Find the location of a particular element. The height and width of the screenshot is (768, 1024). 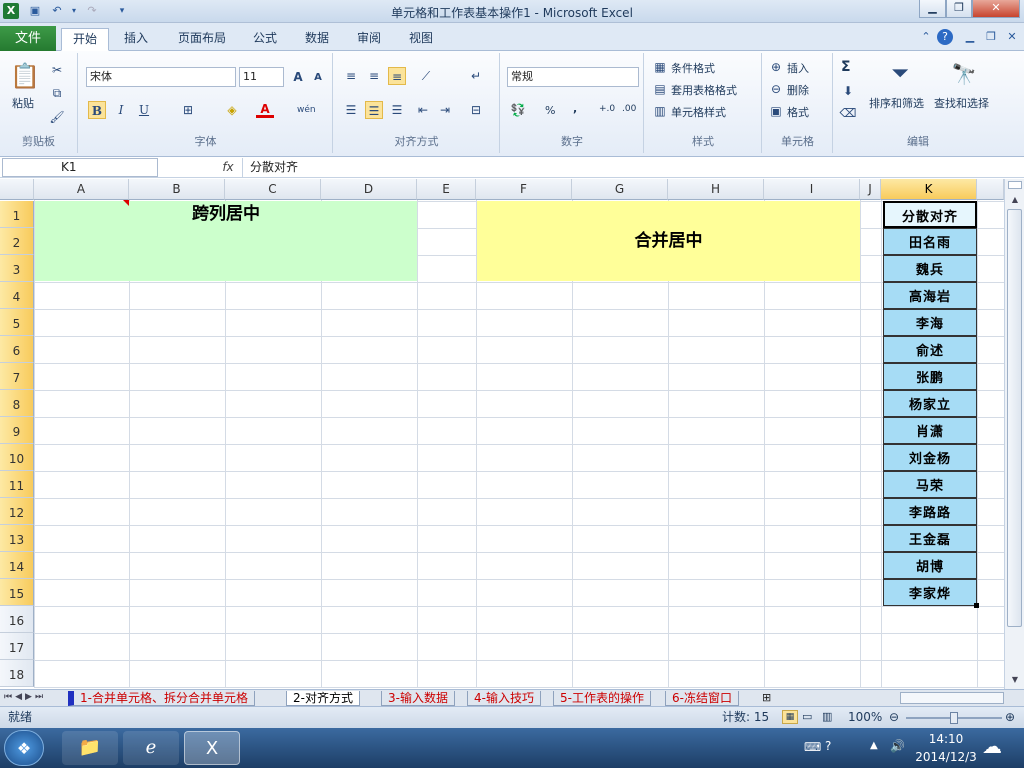

tab-insert: 插入 is located at coordinates (136, 39).